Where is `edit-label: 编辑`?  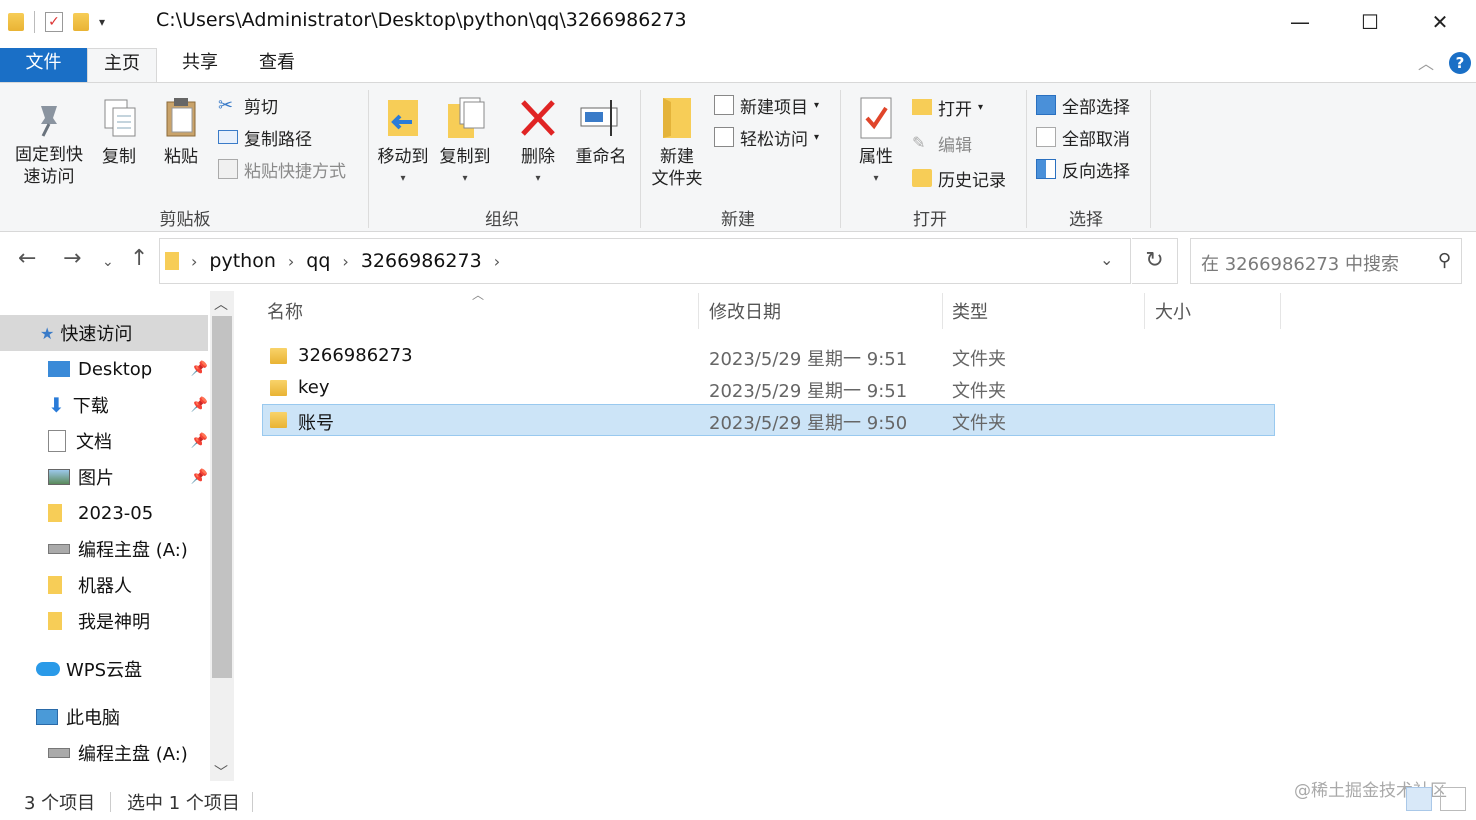 edit-label: 编辑 is located at coordinates (955, 145).